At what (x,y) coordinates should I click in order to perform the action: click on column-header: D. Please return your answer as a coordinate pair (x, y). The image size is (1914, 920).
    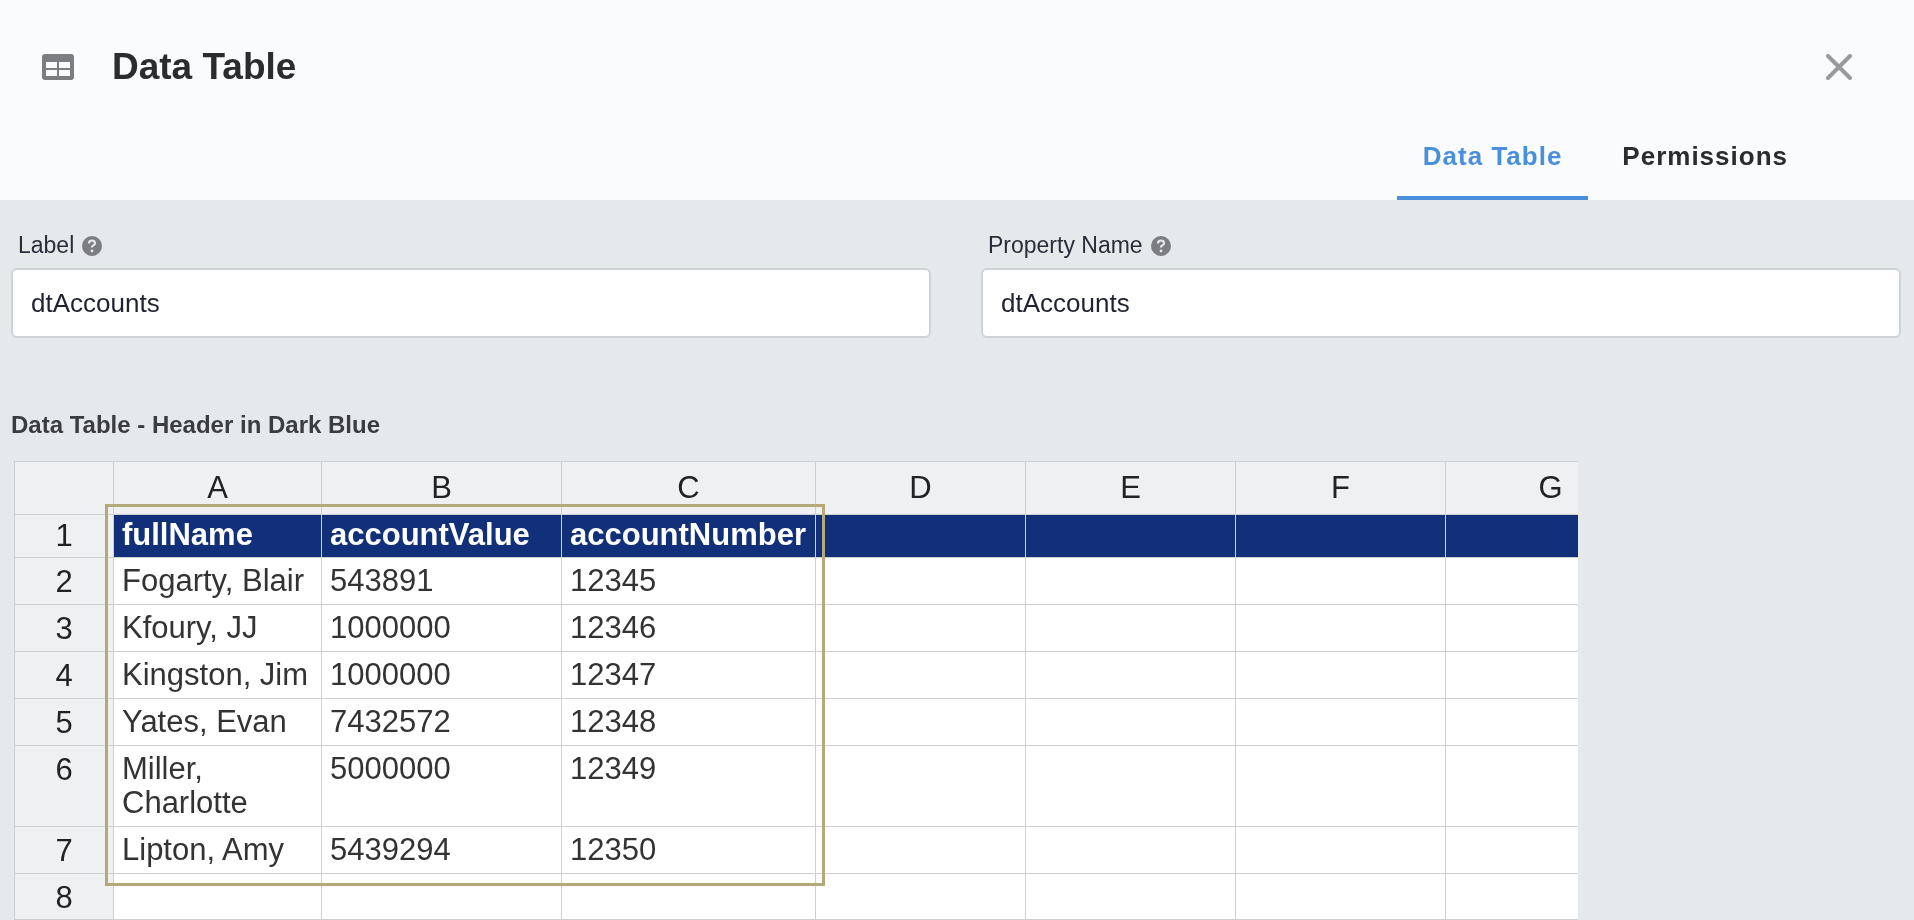
    Looking at the image, I should click on (920, 488).